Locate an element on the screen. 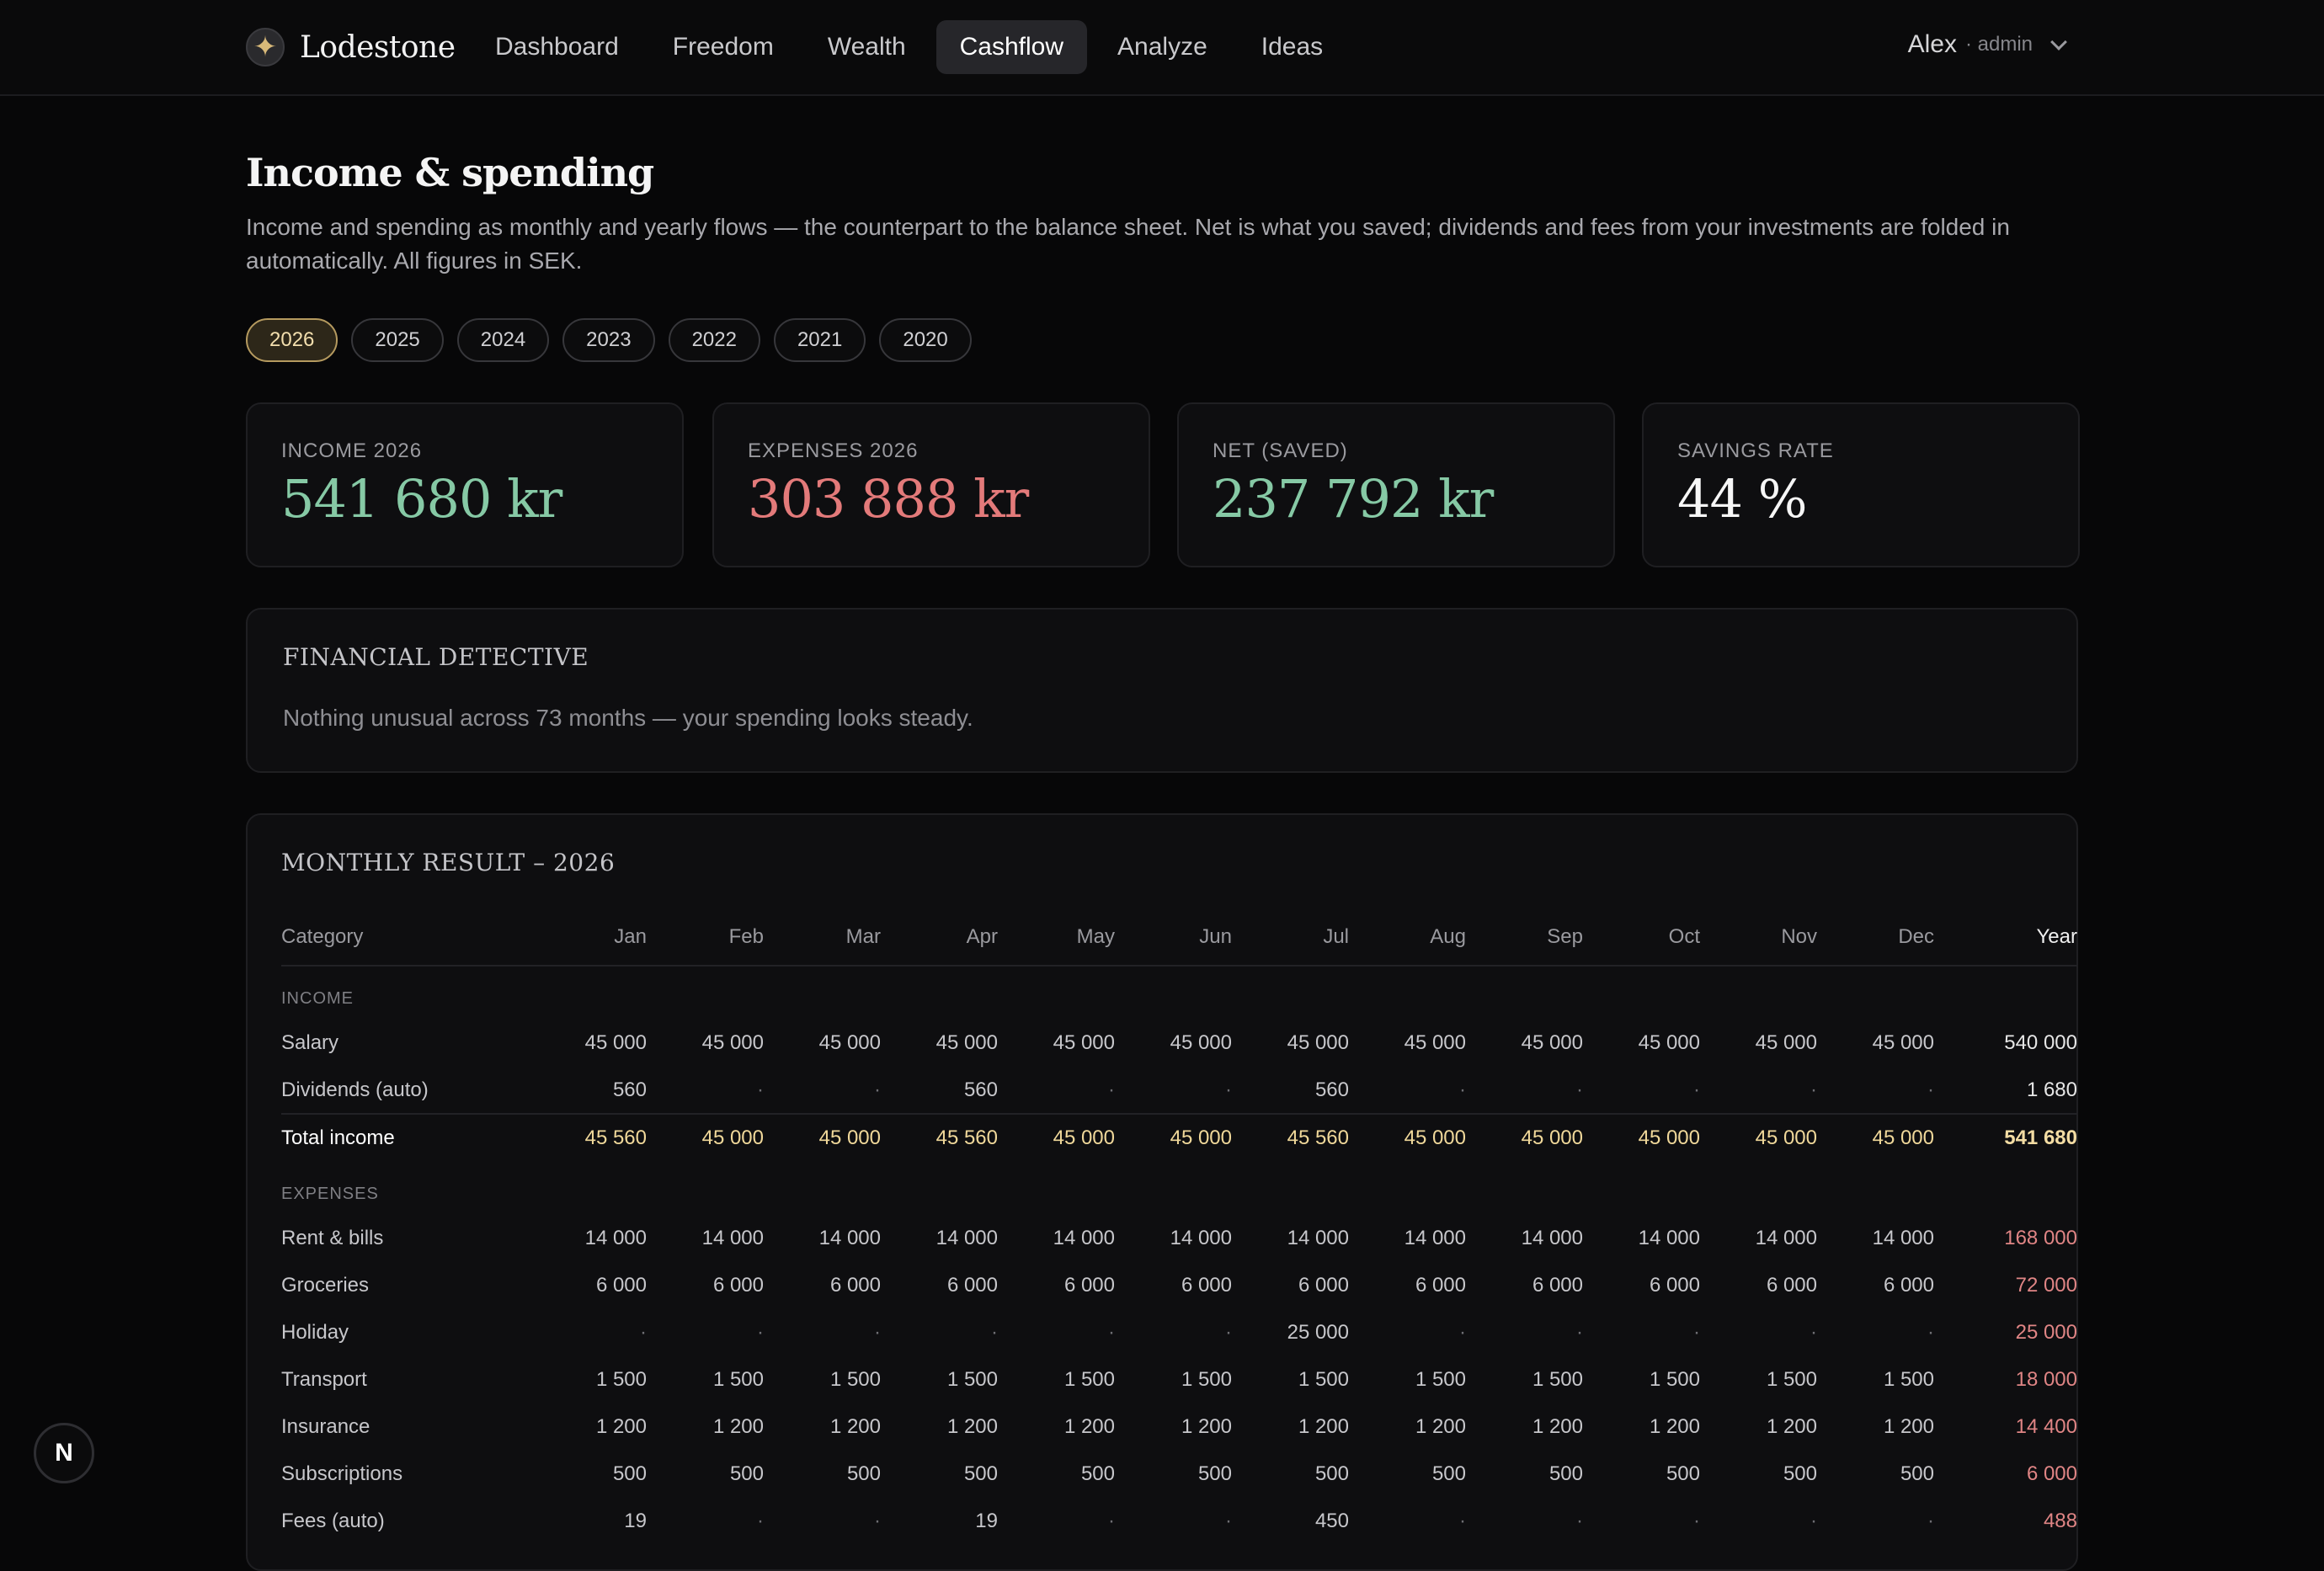  table-row: Fees (auto) 19 · · 19 · · 450 · · · · · 488 is located at coordinates (1179, 1521).